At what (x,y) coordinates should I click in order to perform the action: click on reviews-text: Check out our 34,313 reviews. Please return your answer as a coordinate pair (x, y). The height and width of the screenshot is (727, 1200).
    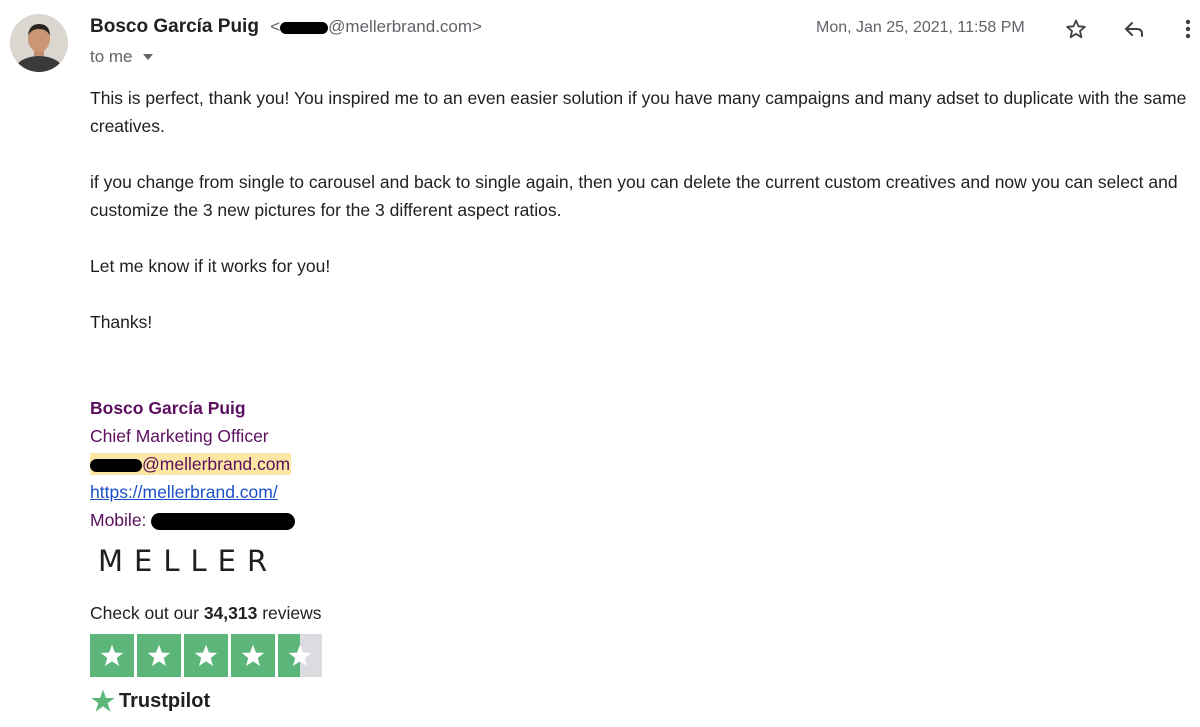
    Looking at the image, I should click on (206, 613).